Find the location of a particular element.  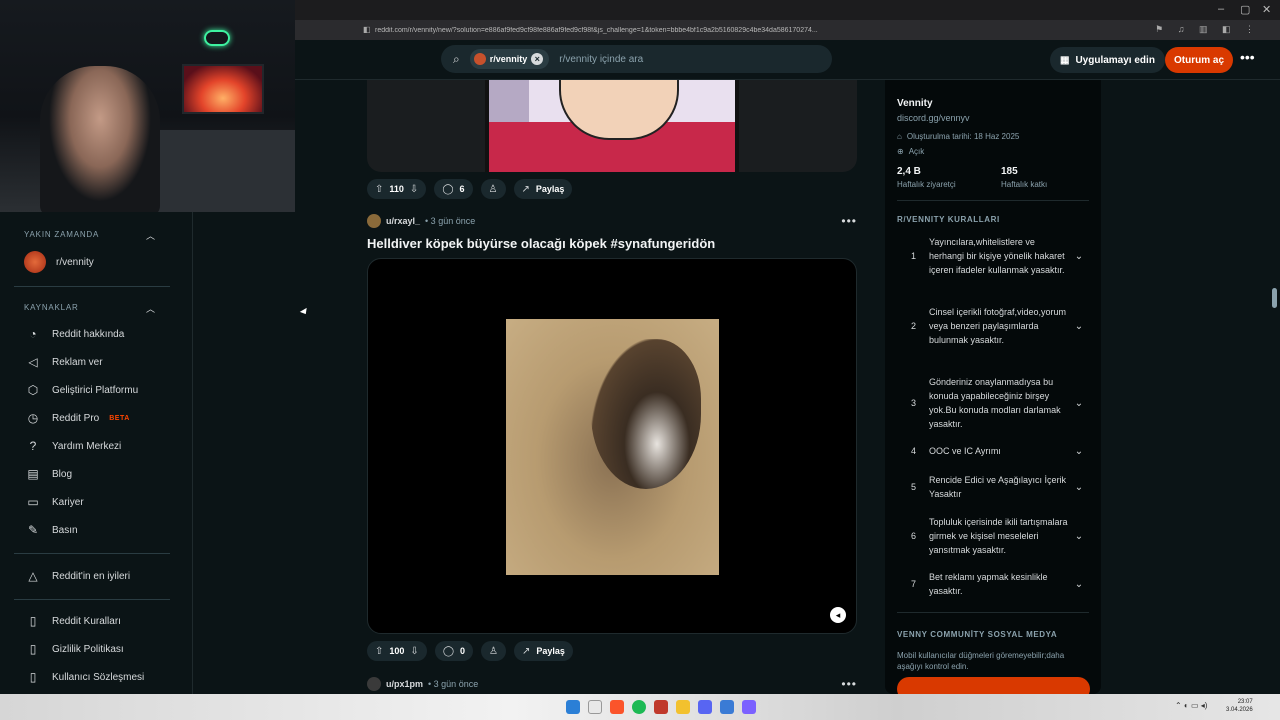

comment-icon: ◯ is located at coordinates (448, 189).